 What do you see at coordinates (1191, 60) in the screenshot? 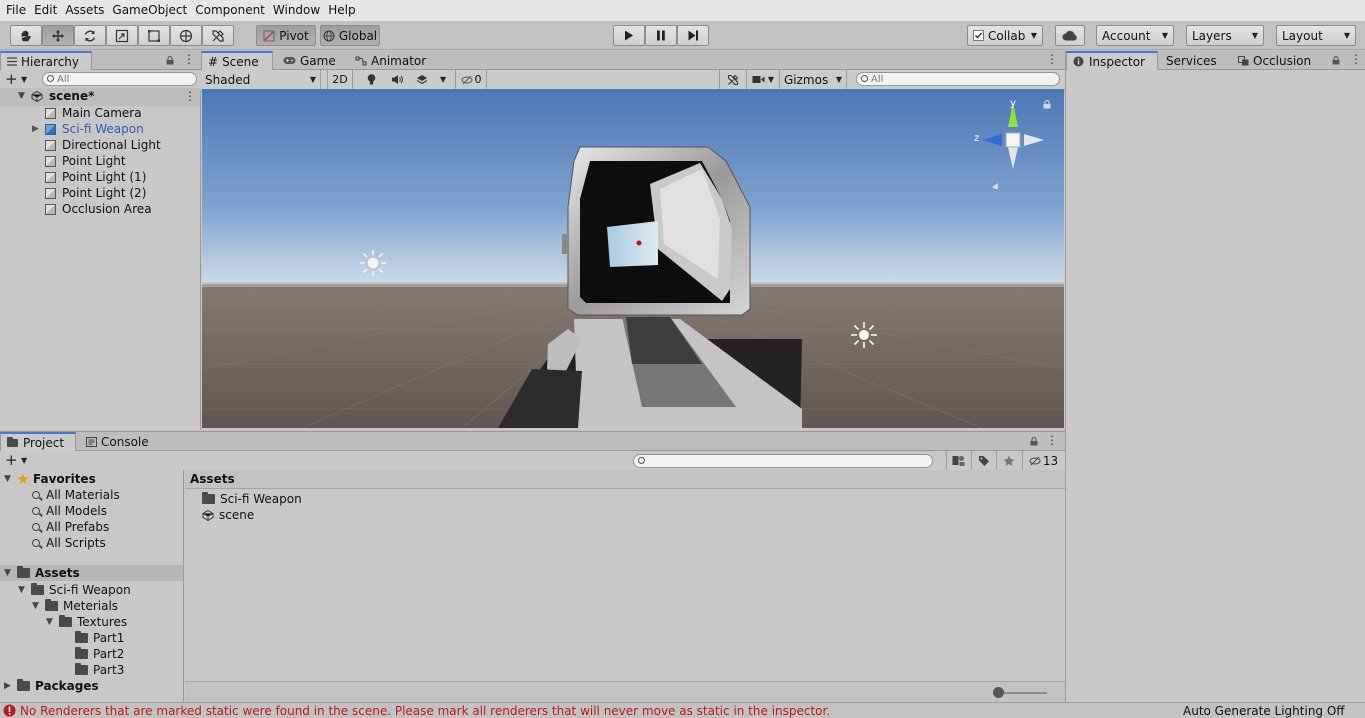
I see `tab-services: Services` at bounding box center [1191, 60].